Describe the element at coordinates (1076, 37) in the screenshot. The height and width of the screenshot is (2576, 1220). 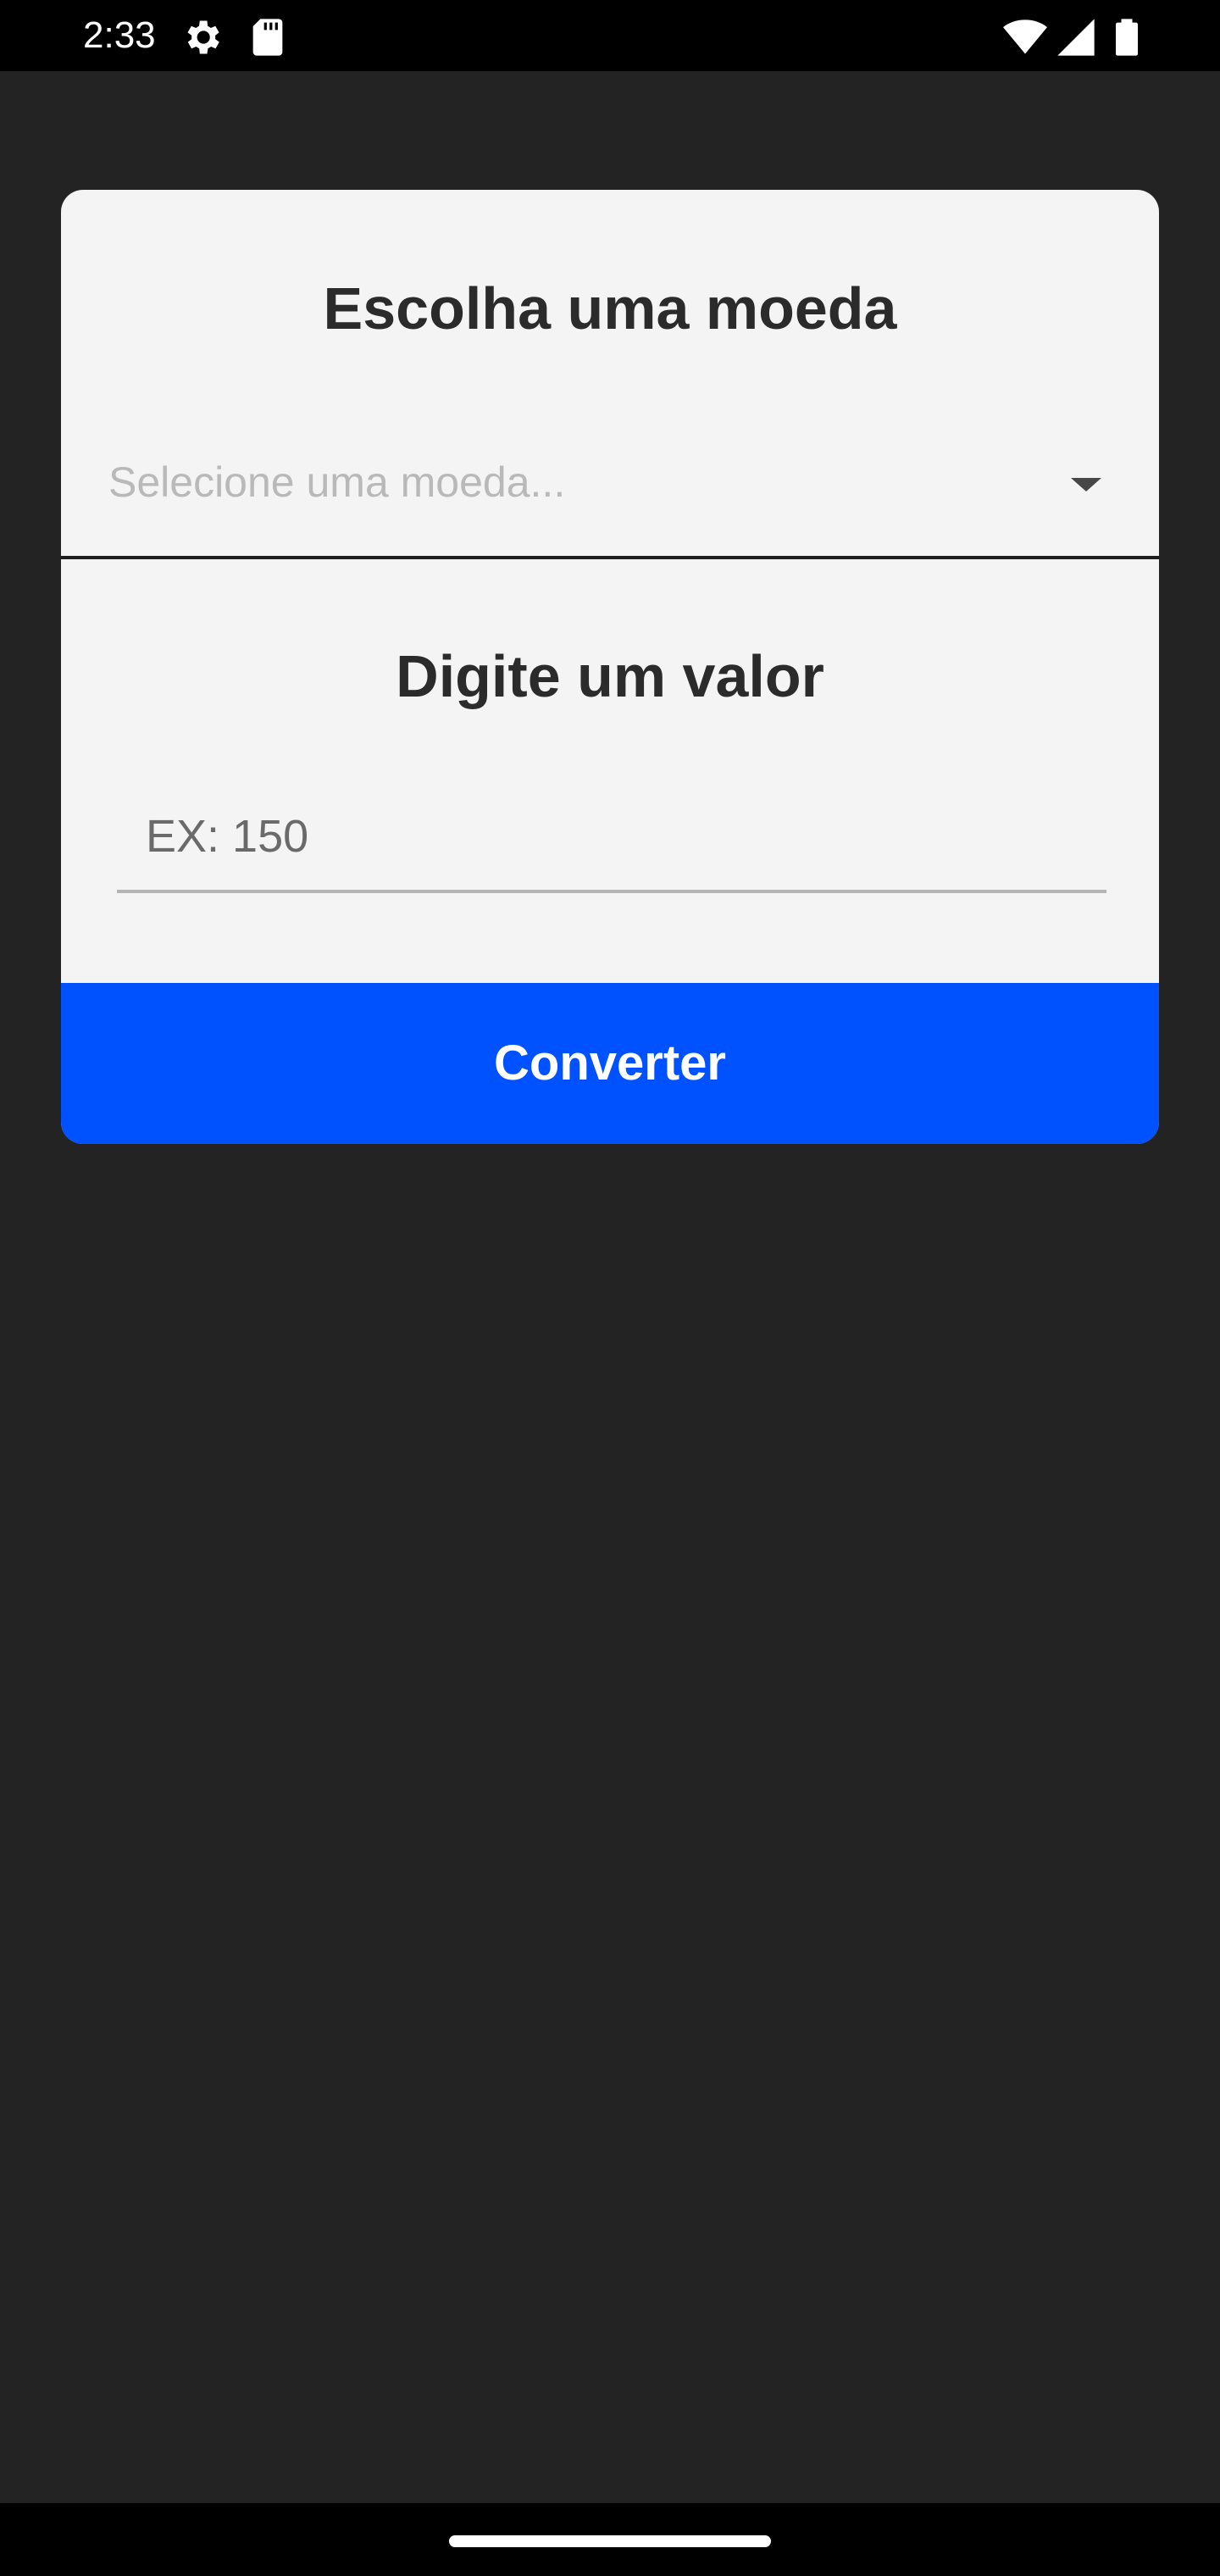
I see `signal-icon` at that location.